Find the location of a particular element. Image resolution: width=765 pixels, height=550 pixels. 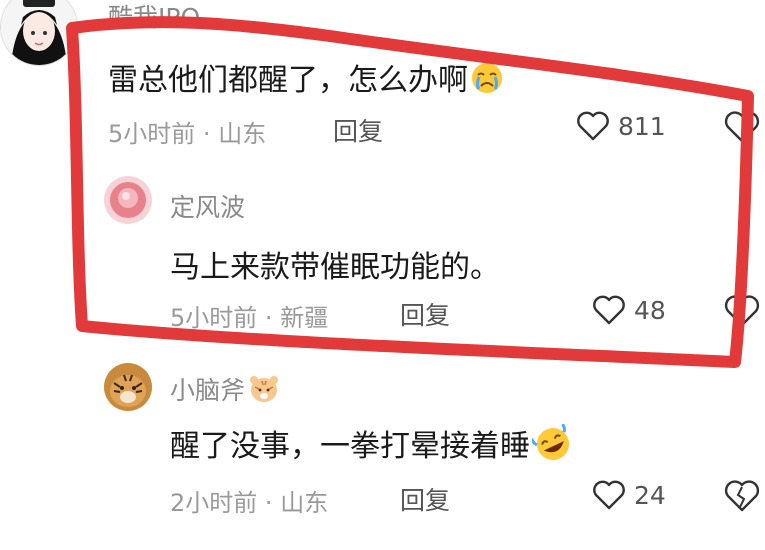

like-button: 48 is located at coordinates (629, 310).